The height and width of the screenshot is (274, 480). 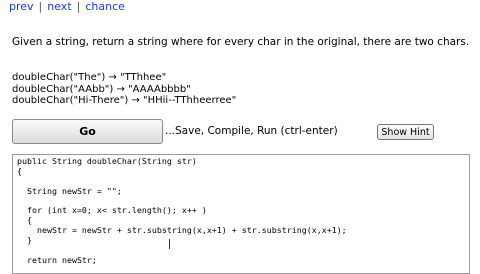 What do you see at coordinates (169, 244) in the screenshot?
I see `text-cursor` at bounding box center [169, 244].